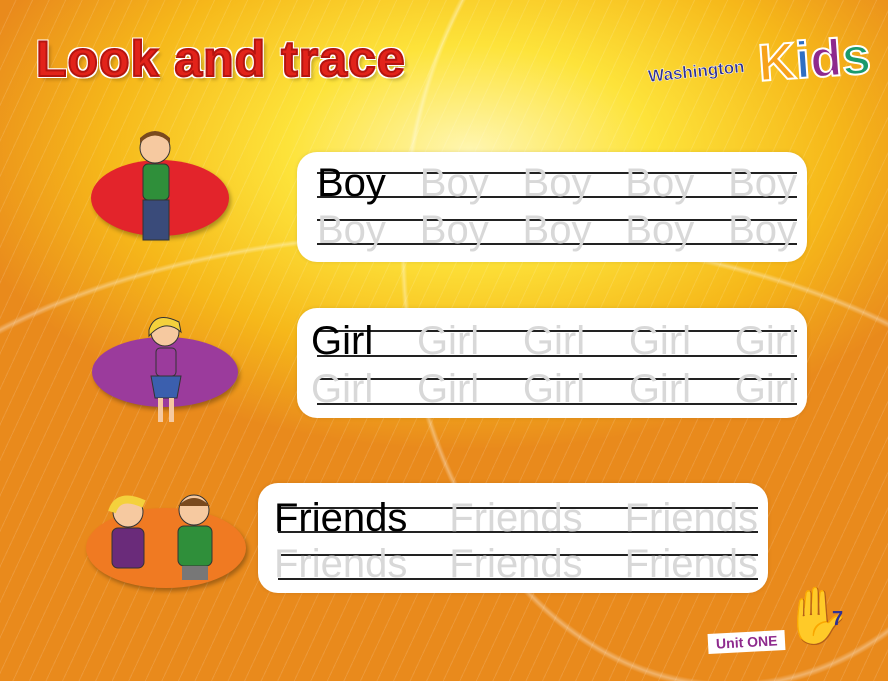  What do you see at coordinates (160, 537) in the screenshot?
I see `friends-illustration` at bounding box center [160, 537].